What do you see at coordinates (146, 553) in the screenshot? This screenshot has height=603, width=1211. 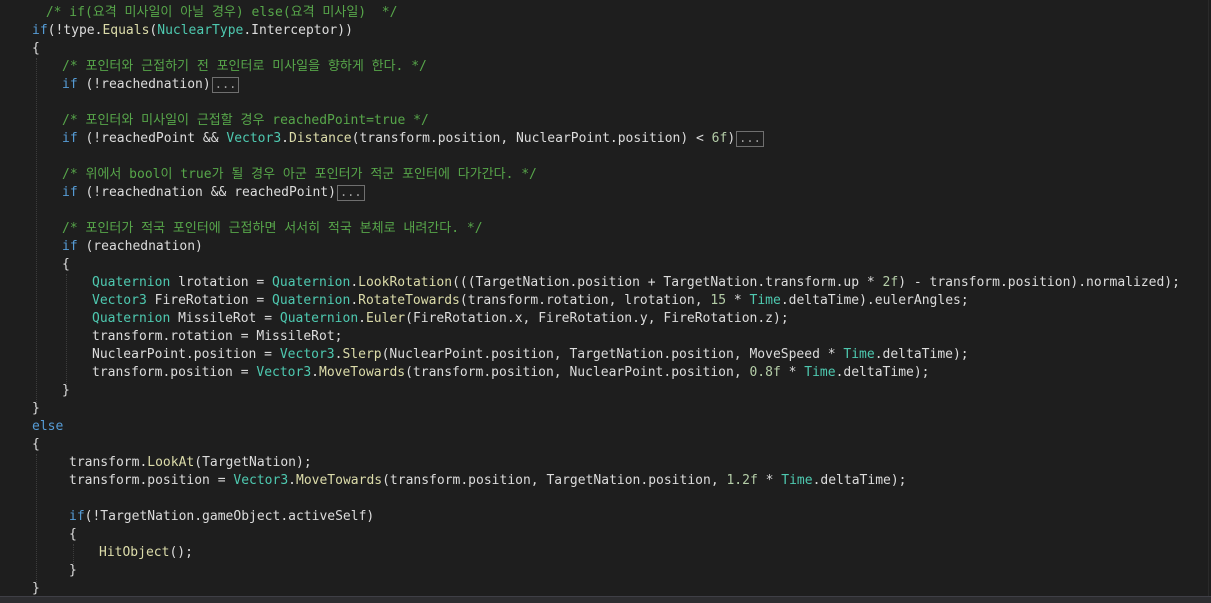 I see `code-line: HitObject();` at bounding box center [146, 553].